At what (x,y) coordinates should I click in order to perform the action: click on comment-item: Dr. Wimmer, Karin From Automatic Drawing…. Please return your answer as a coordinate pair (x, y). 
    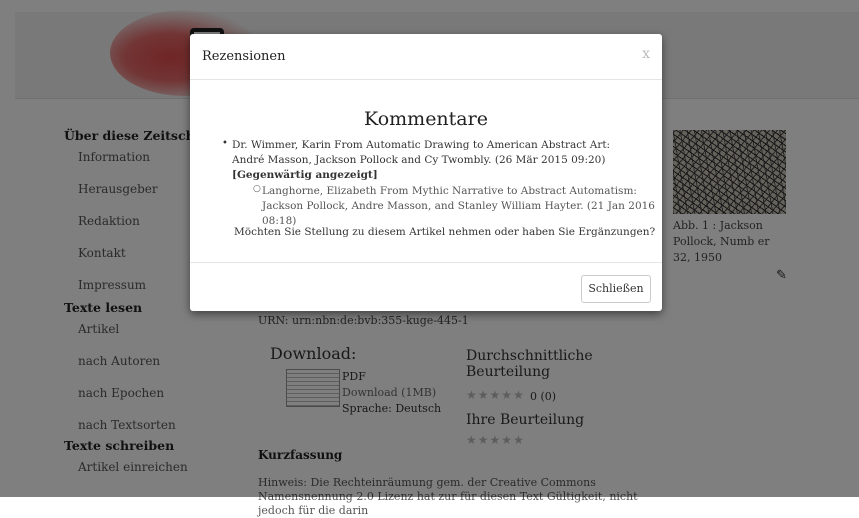
    Looking at the image, I should click on (434, 160).